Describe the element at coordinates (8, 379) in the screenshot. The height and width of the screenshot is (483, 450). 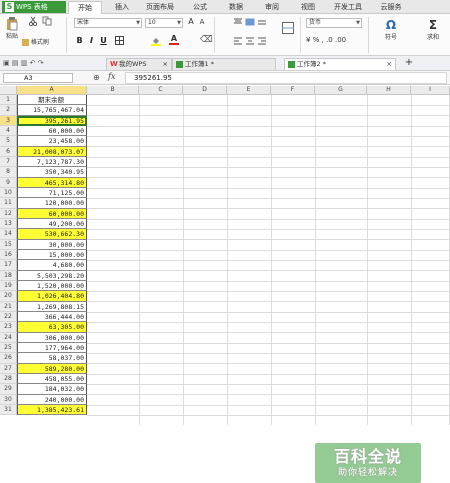
I see `row-header: 28` at that location.